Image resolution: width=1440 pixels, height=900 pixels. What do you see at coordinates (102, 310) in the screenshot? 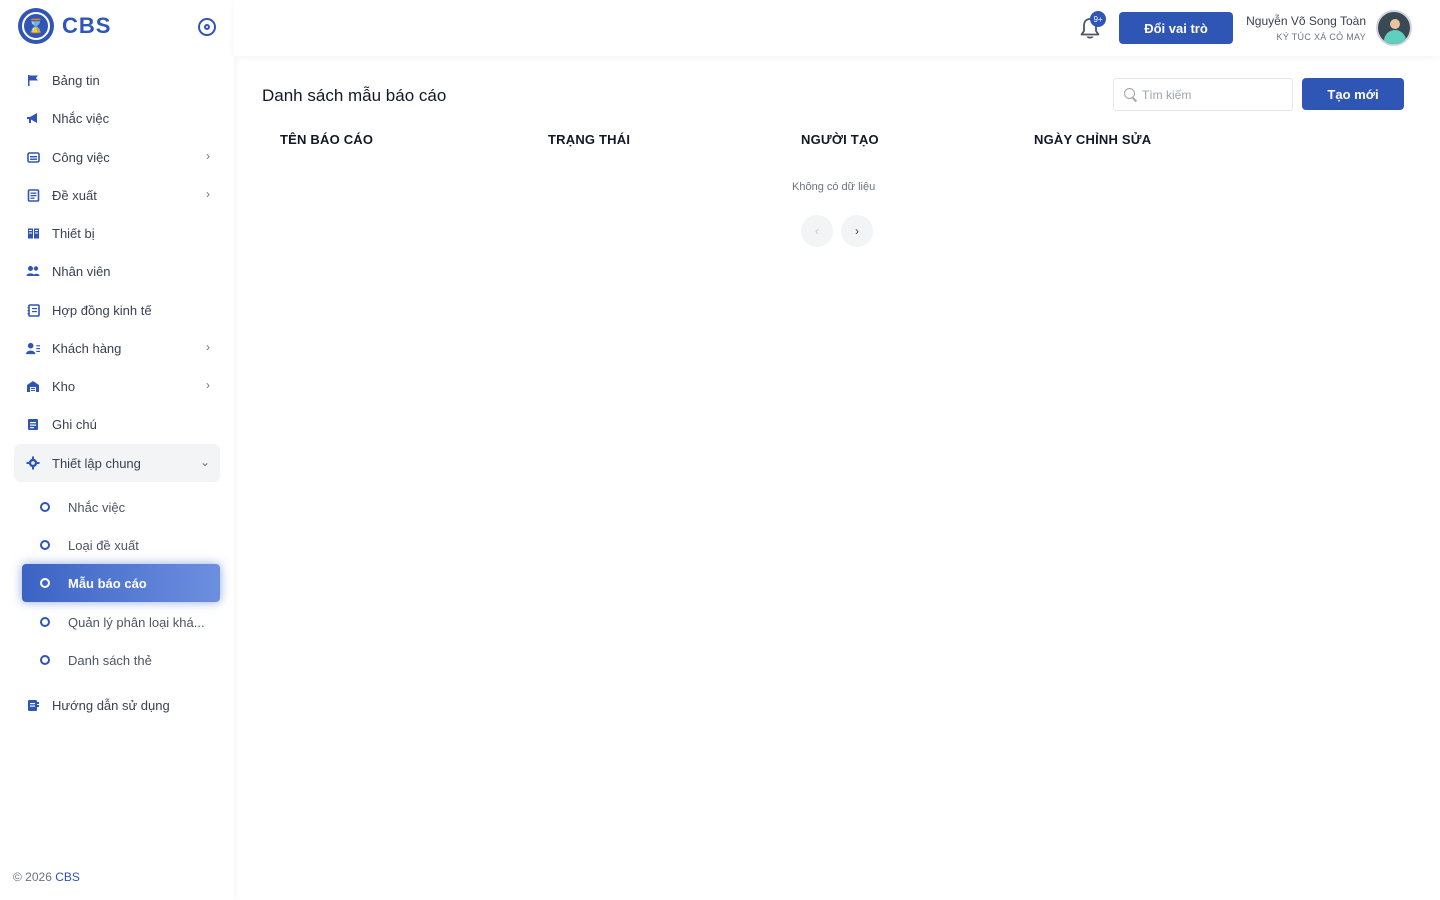
I see `sidebar-item-label: Hợp đồng kinh tế` at bounding box center [102, 310].